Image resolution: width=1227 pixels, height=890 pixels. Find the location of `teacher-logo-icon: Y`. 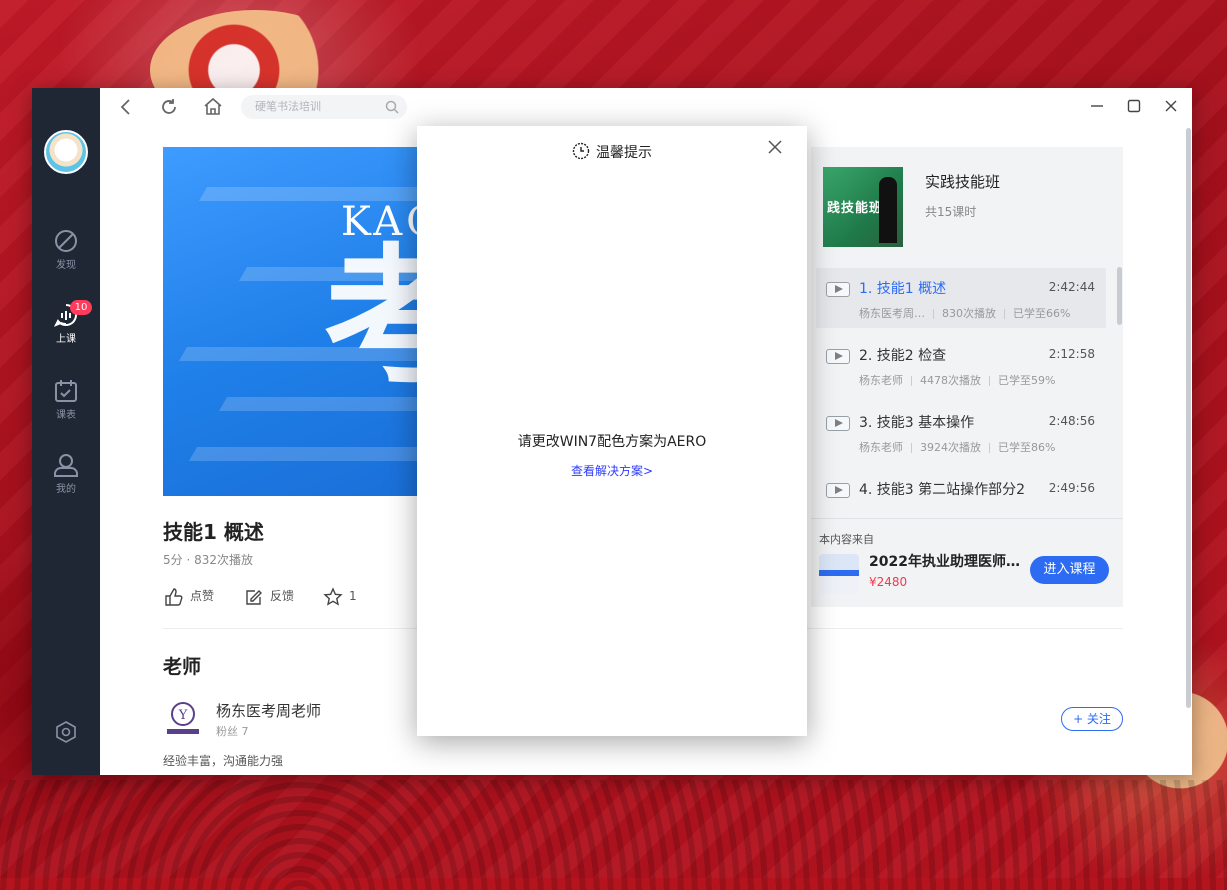

teacher-logo-icon: Y is located at coordinates (183, 718).